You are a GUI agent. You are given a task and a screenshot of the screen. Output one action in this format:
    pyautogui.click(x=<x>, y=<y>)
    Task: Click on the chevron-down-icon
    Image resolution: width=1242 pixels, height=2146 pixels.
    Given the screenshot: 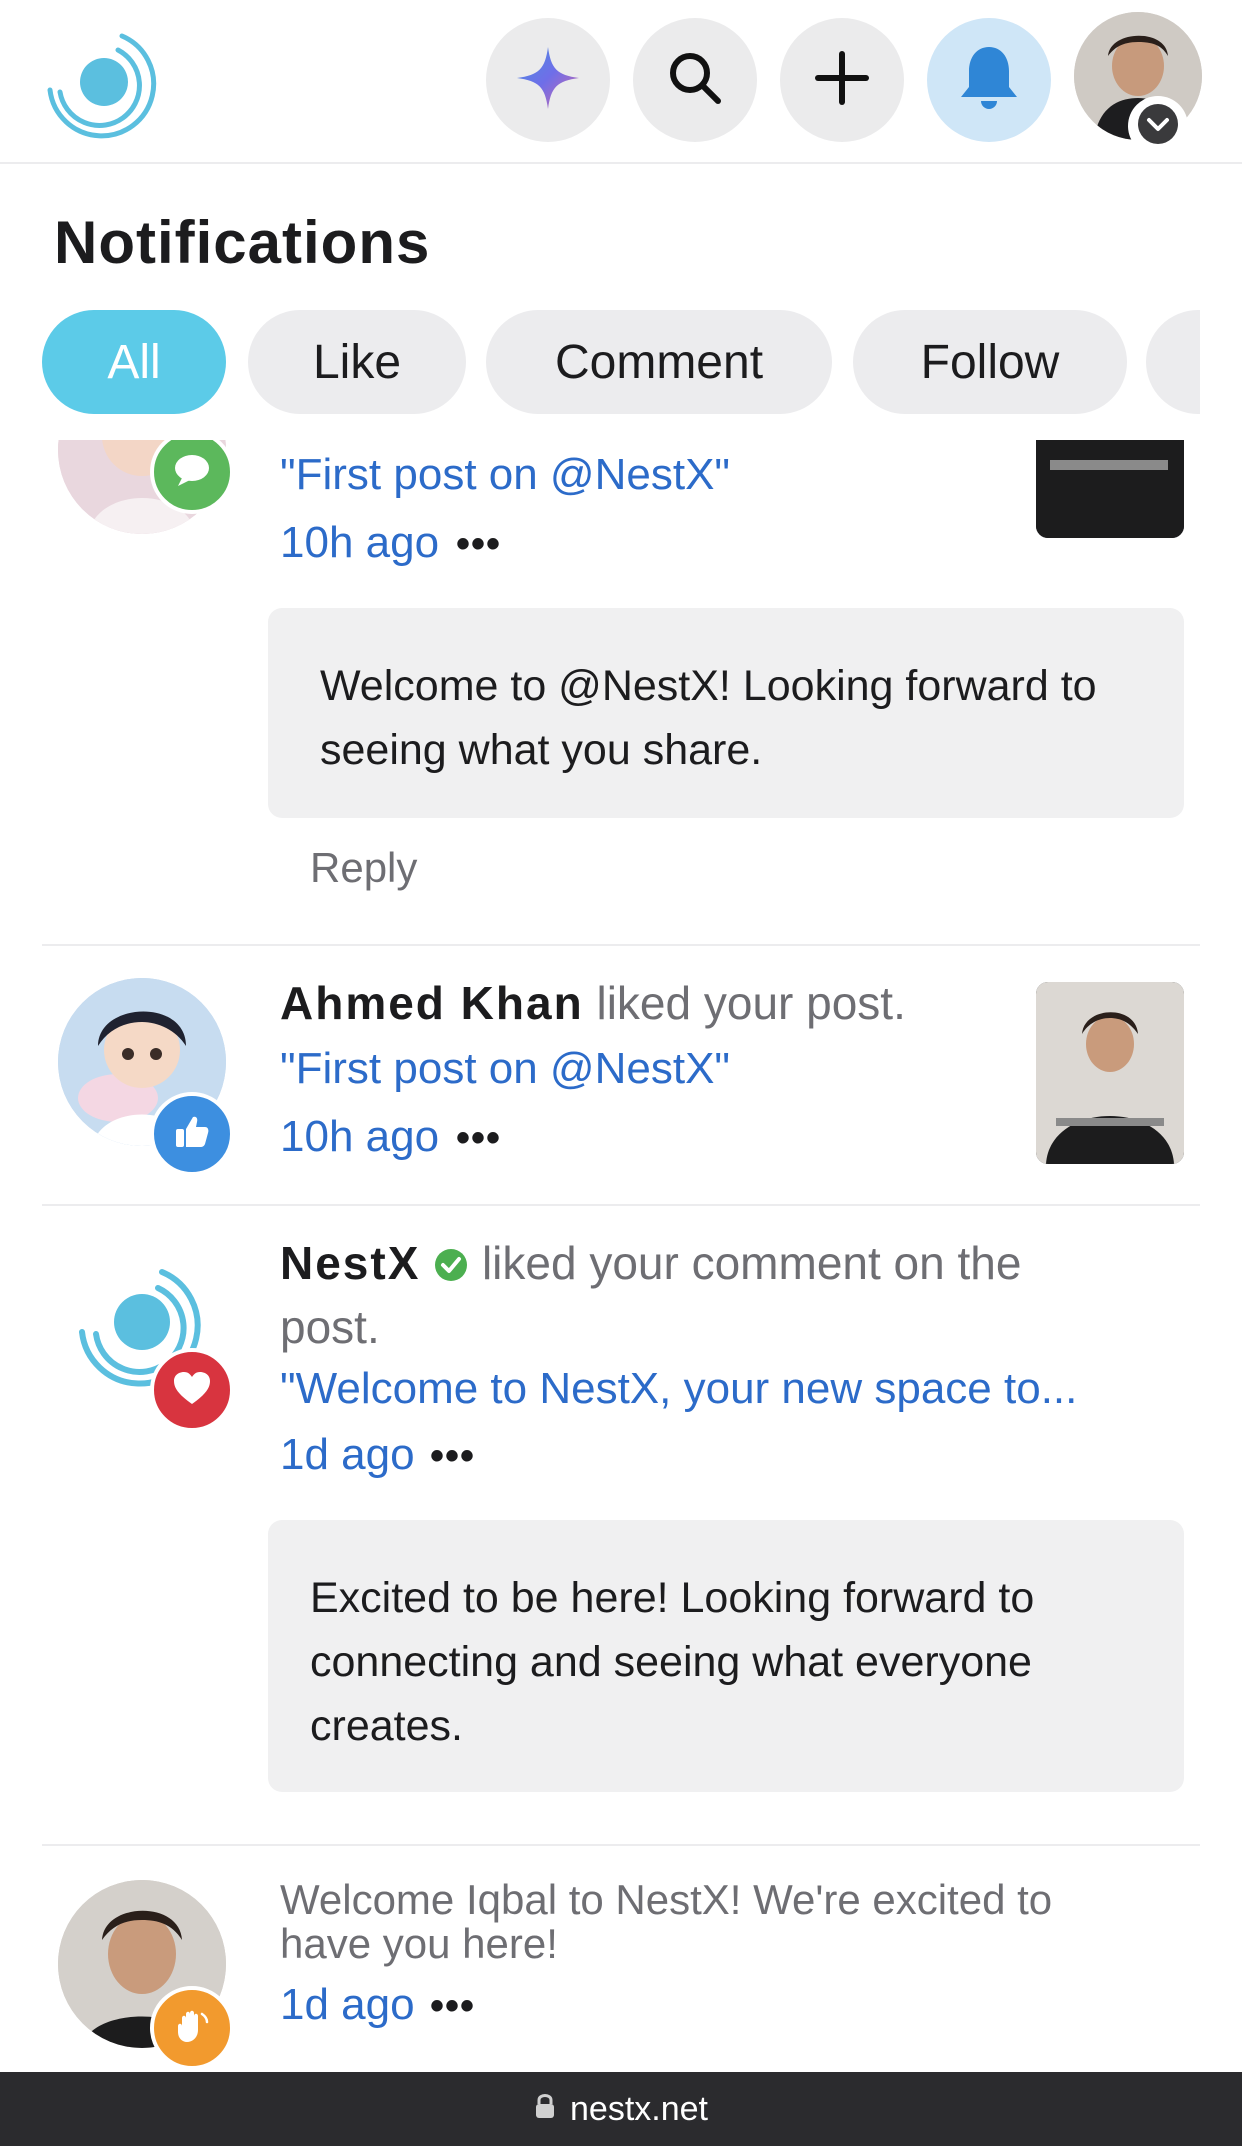 What is the action you would take?
    pyautogui.click(x=1158, y=126)
    